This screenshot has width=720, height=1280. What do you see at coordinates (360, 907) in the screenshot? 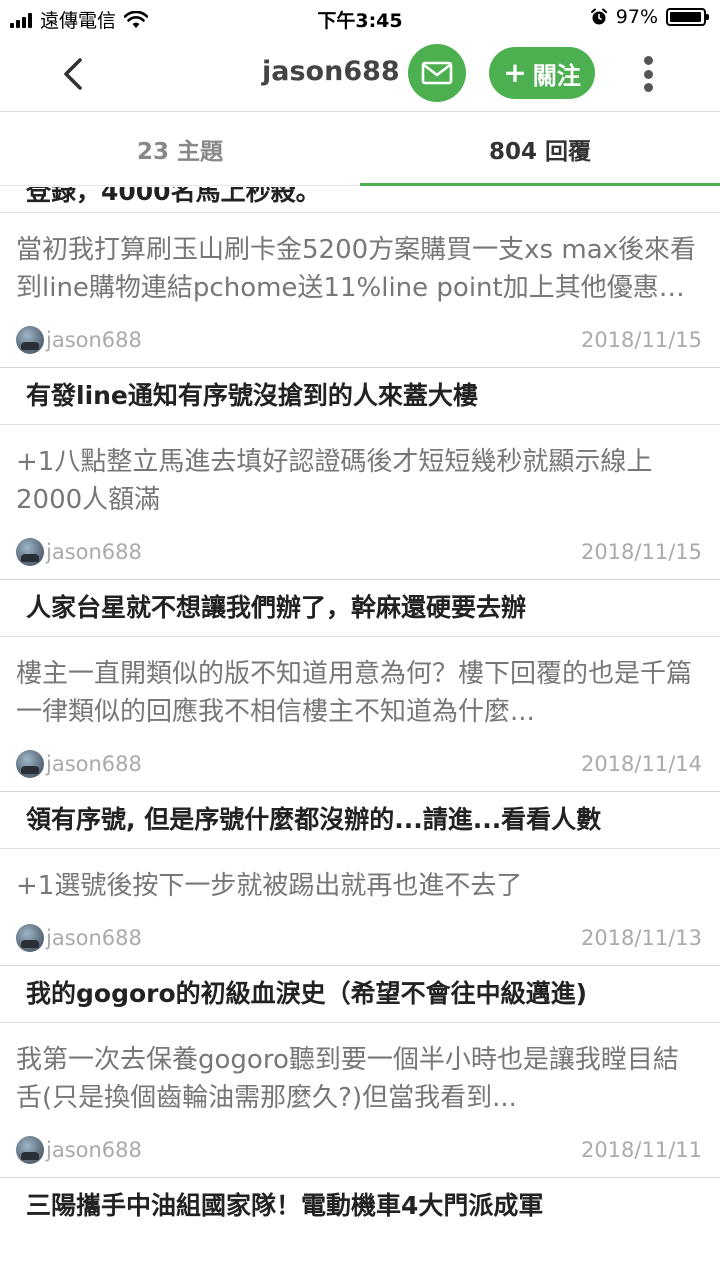
I see `reply-item: +1選號後按下一步就被踢出就再也進不去了 jason688 2018/11/13` at bounding box center [360, 907].